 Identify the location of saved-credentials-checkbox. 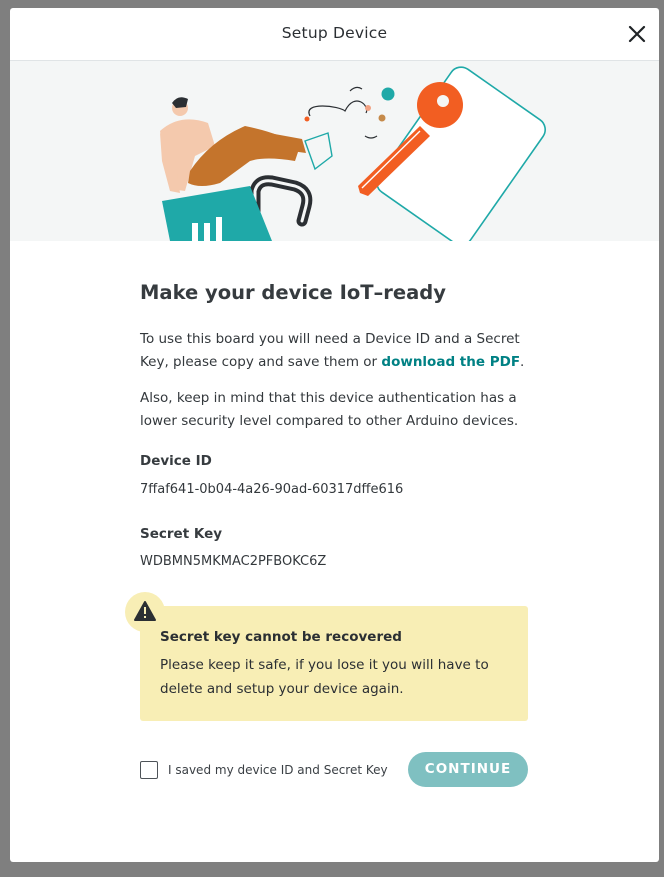
(149, 770).